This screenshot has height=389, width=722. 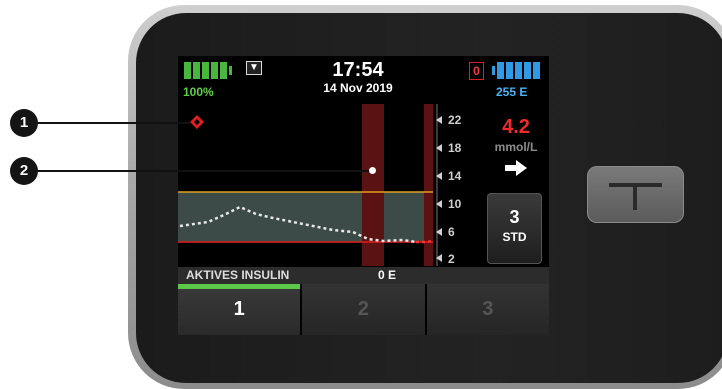 What do you see at coordinates (24, 123) in the screenshot?
I see `callout-1: 1` at bounding box center [24, 123].